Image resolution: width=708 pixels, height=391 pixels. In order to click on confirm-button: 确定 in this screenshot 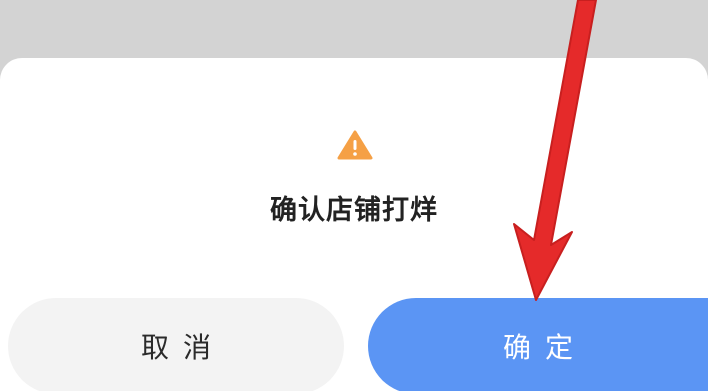, I will do `click(538, 344)`.